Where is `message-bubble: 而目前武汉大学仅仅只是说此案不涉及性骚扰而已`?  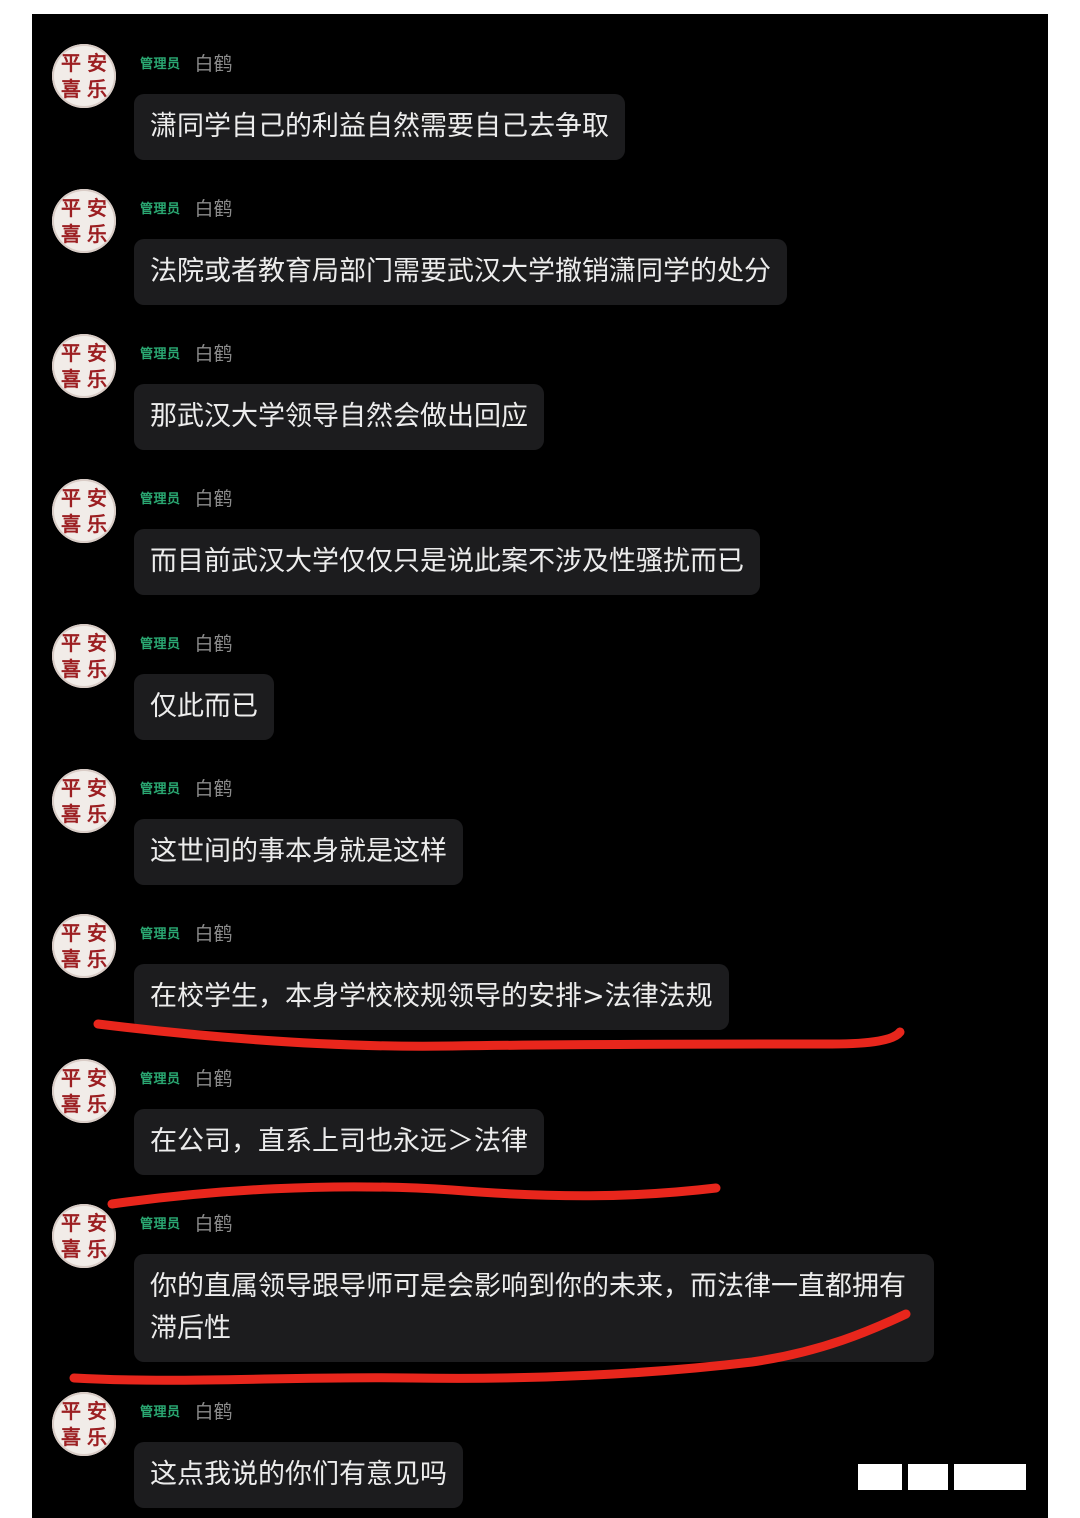 message-bubble: 而目前武汉大学仅仅只是说此案不涉及性骚扰而已 is located at coordinates (447, 562).